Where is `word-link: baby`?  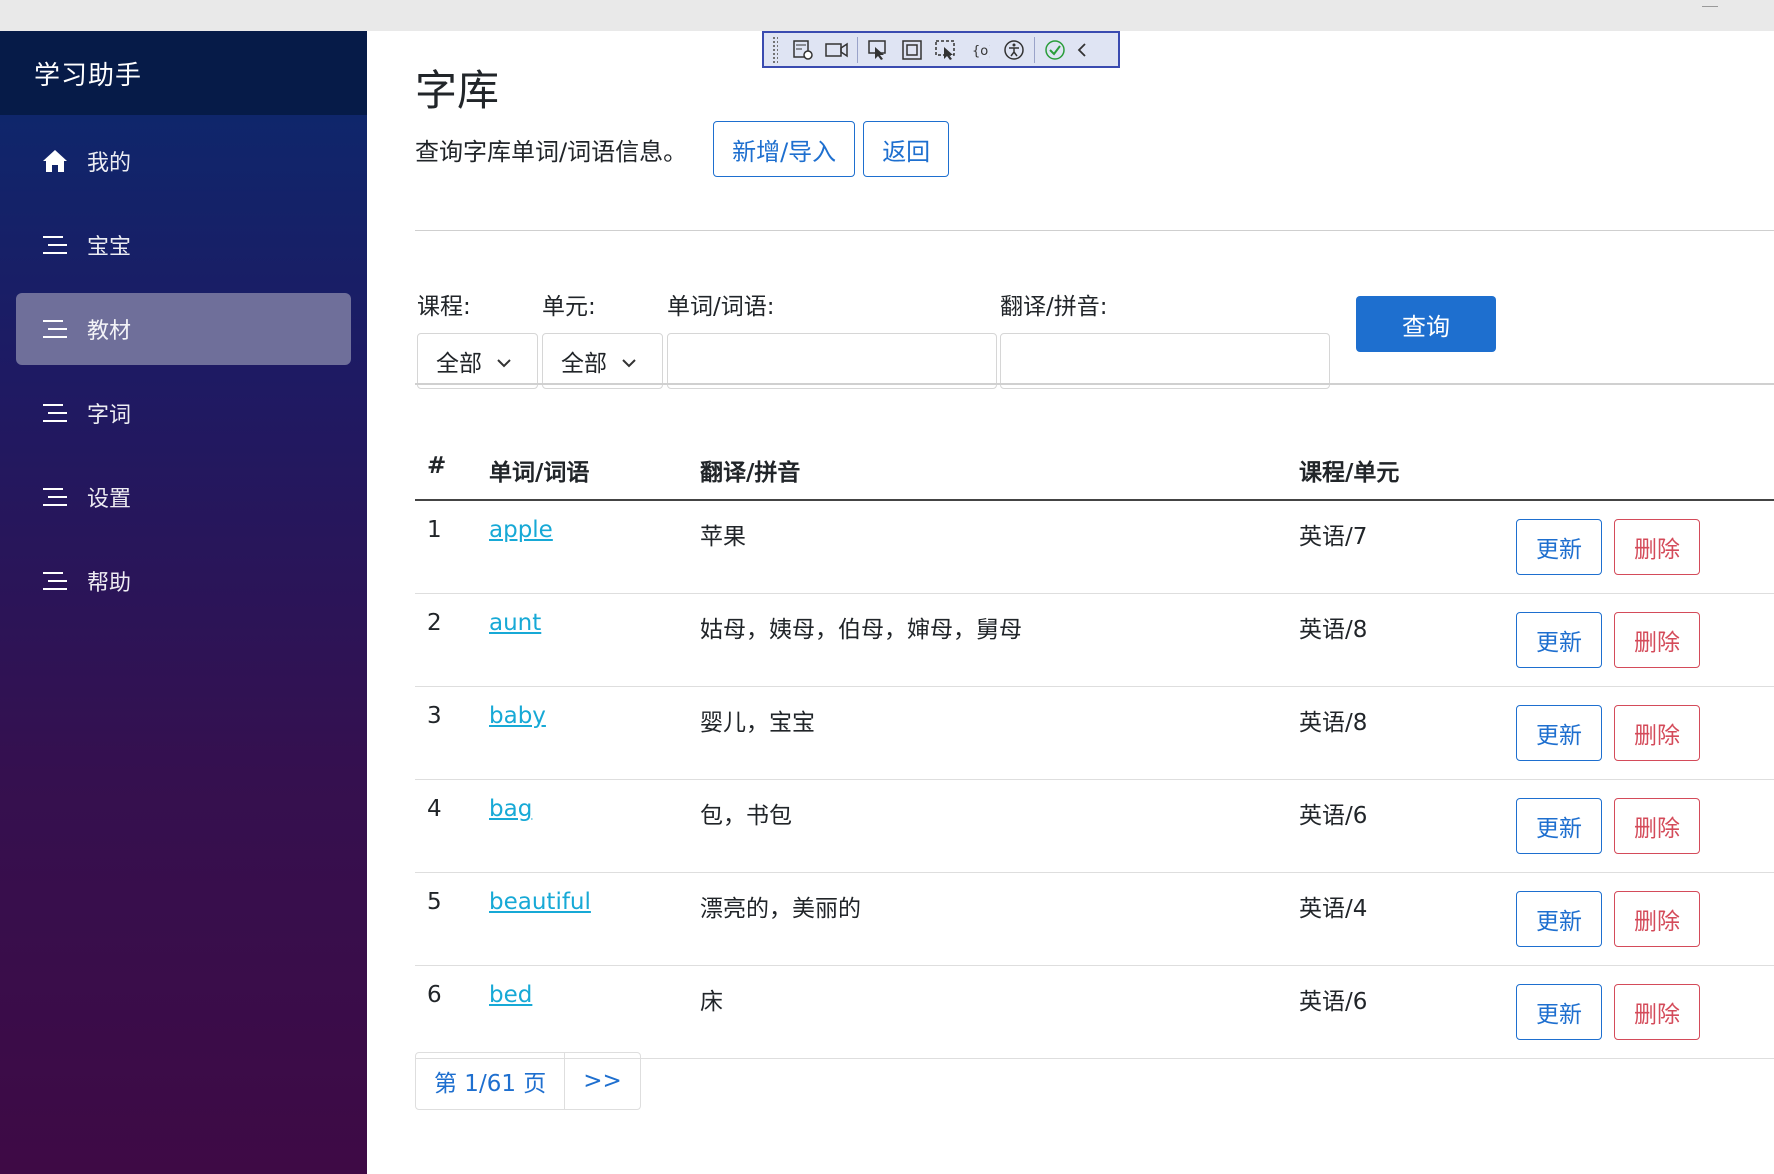 word-link: baby is located at coordinates (517, 716).